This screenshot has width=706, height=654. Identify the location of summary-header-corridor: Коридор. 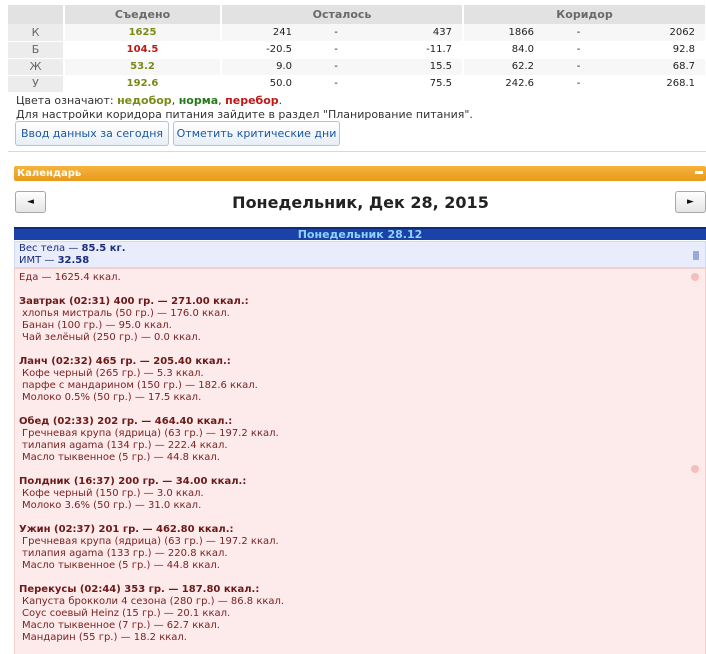
(584, 14).